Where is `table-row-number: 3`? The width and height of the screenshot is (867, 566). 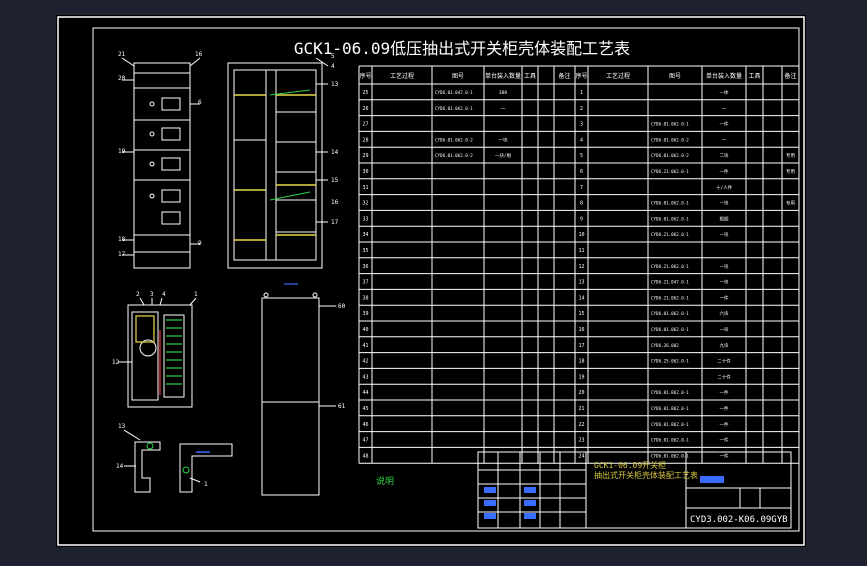 table-row-number: 3 is located at coordinates (581, 125).